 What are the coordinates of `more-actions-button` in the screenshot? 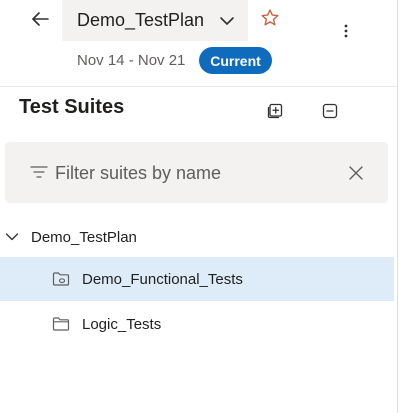 It's located at (346, 31).